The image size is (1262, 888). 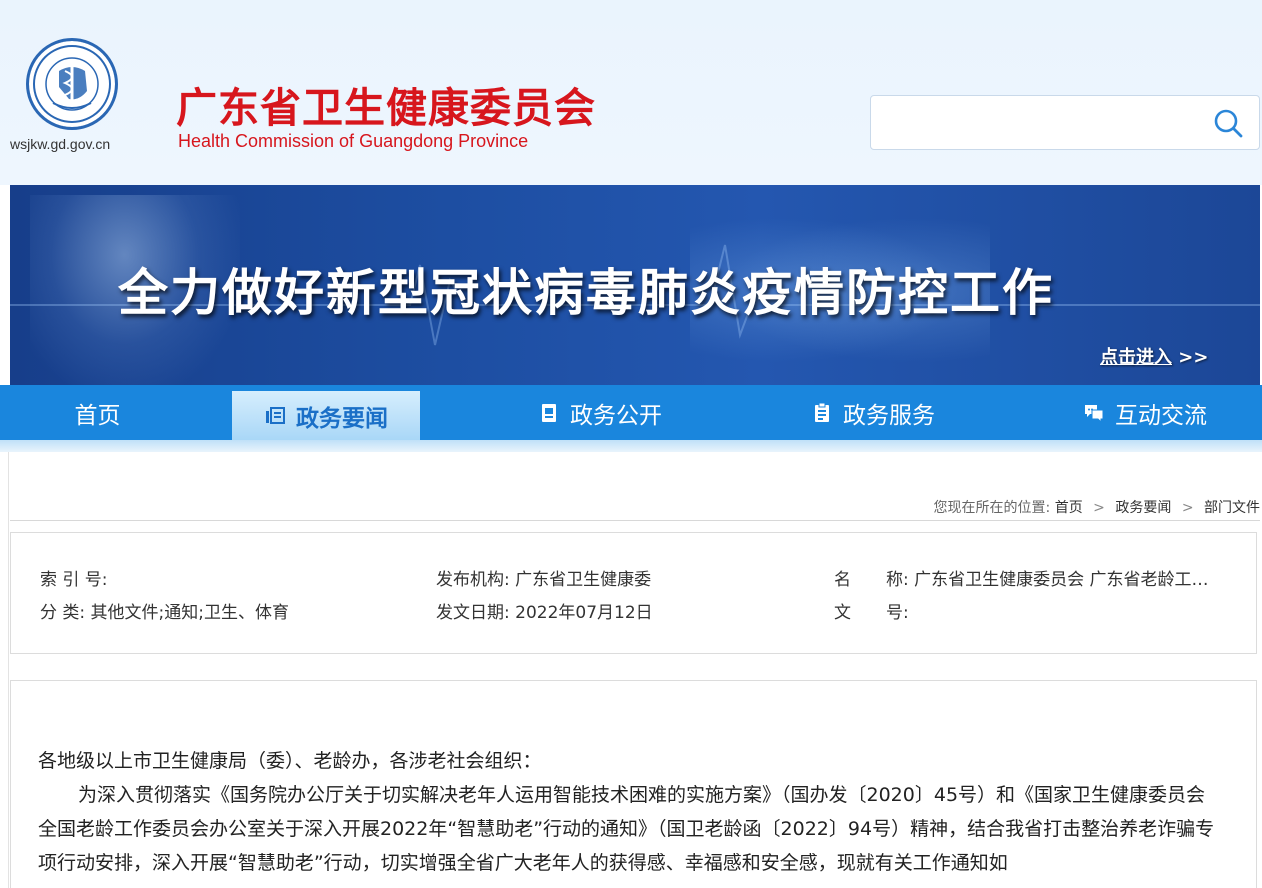 What do you see at coordinates (97, 415) in the screenshot?
I see `nav-item-label: 首页` at bounding box center [97, 415].